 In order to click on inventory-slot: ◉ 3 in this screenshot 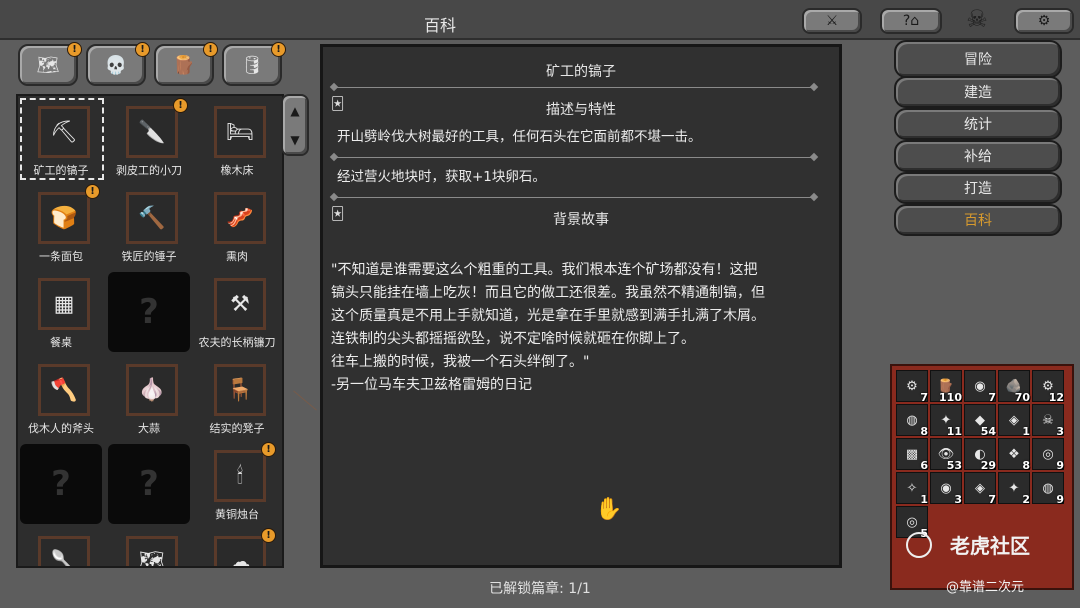, I will do `click(946, 489)`.